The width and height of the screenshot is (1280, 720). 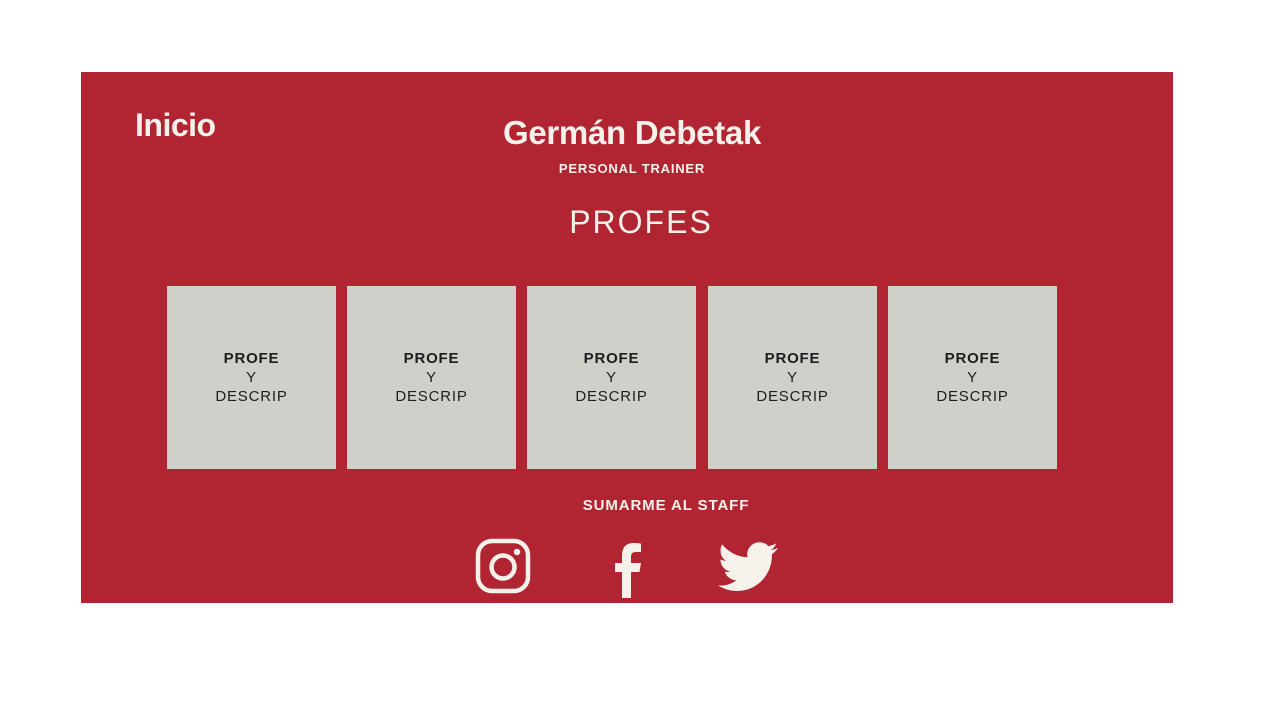 I want to click on twitter-link, so click(x=748, y=573).